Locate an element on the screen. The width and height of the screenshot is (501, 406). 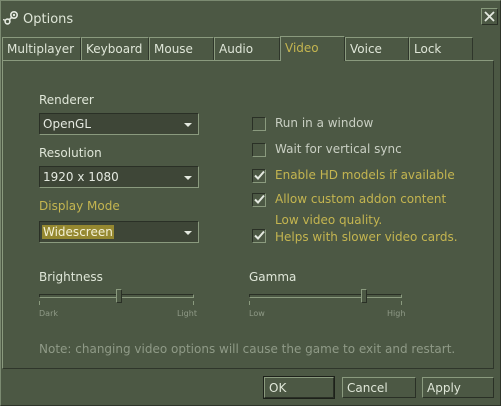
tab-keyboard: Keyboard is located at coordinates (115, 48).